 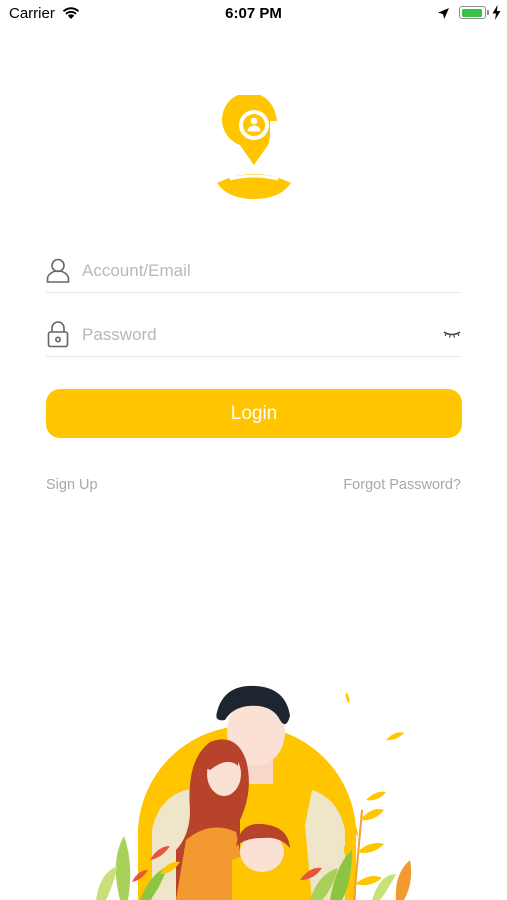 What do you see at coordinates (496, 12) in the screenshot?
I see `charging-bolt-icon` at bounding box center [496, 12].